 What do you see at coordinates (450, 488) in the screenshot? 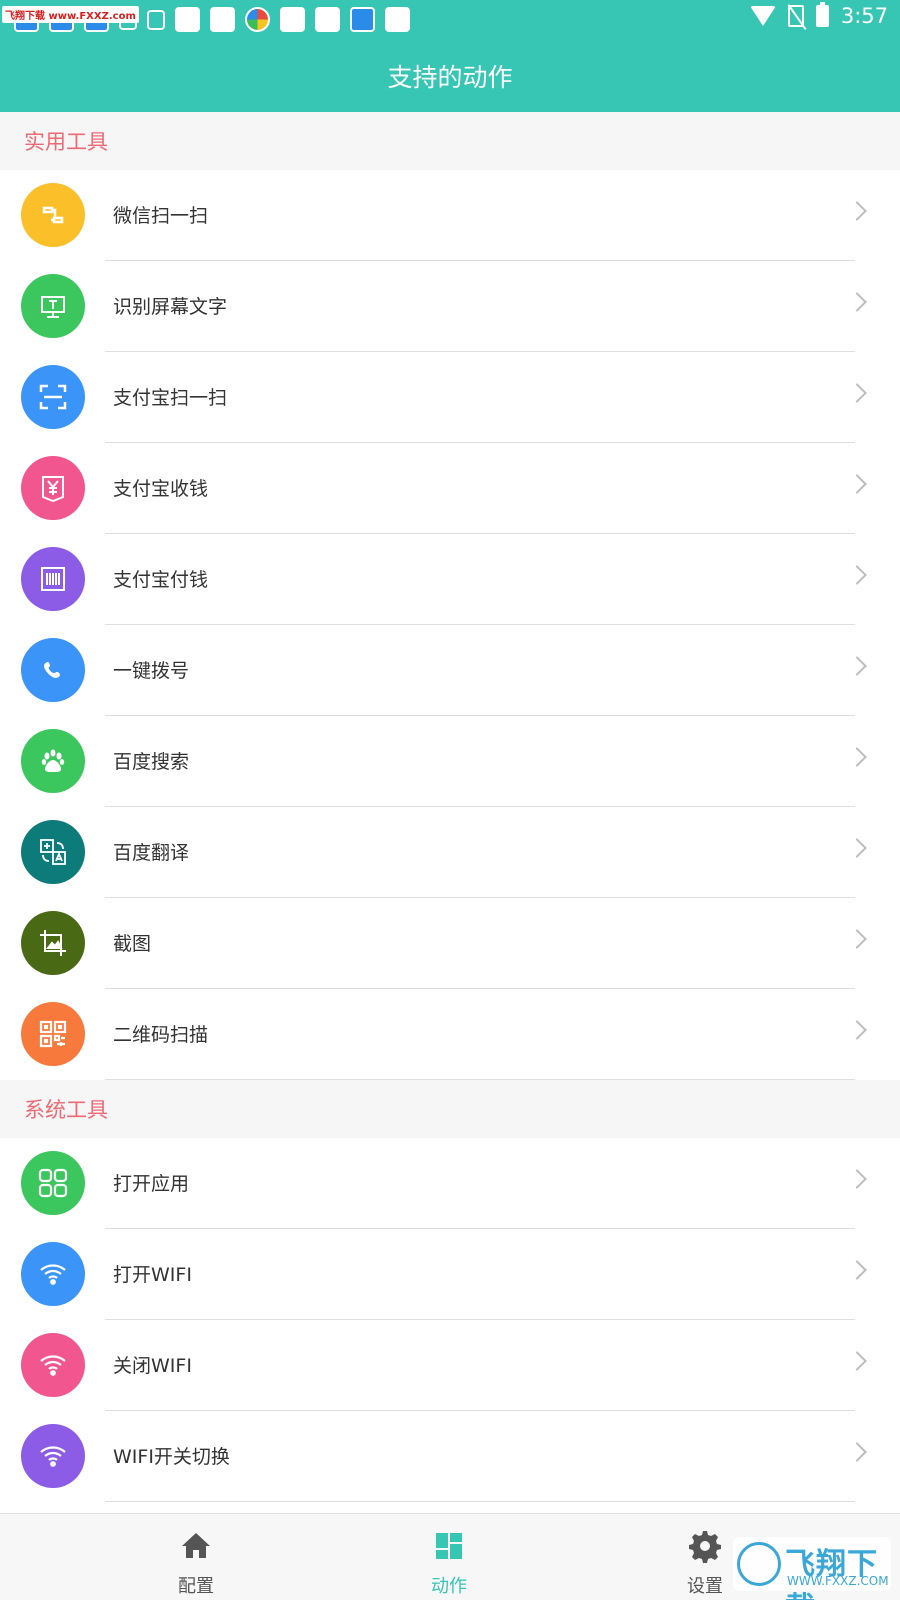
I see `action-item-alipay-receive: 支付宝收钱` at bounding box center [450, 488].